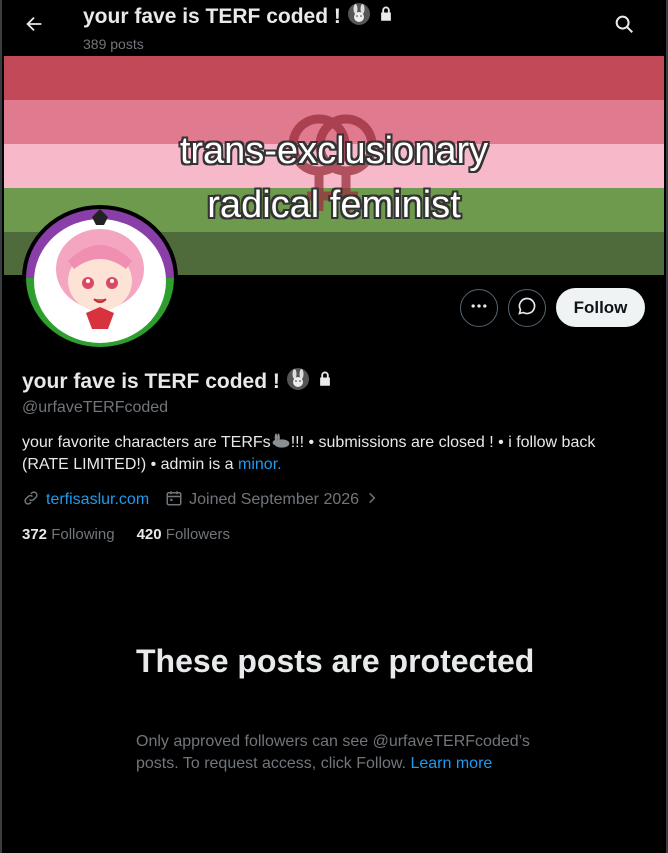 The width and height of the screenshot is (668, 853). What do you see at coordinates (149, 534) in the screenshot?
I see `followers-count: 420` at bounding box center [149, 534].